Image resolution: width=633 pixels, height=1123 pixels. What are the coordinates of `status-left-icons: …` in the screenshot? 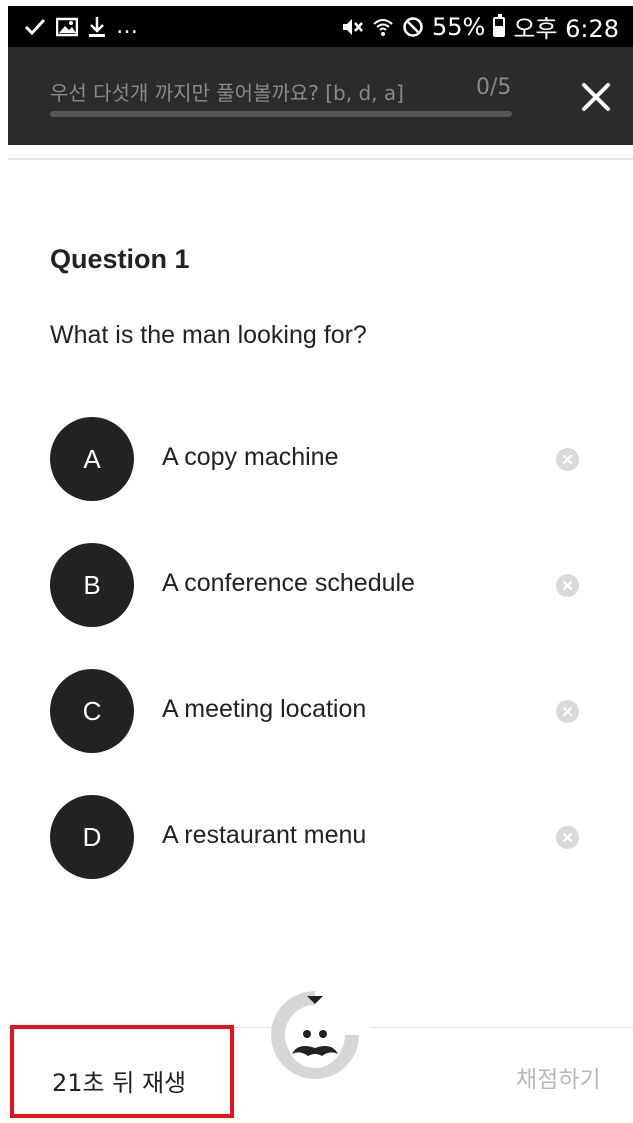 It's located at (81, 26).